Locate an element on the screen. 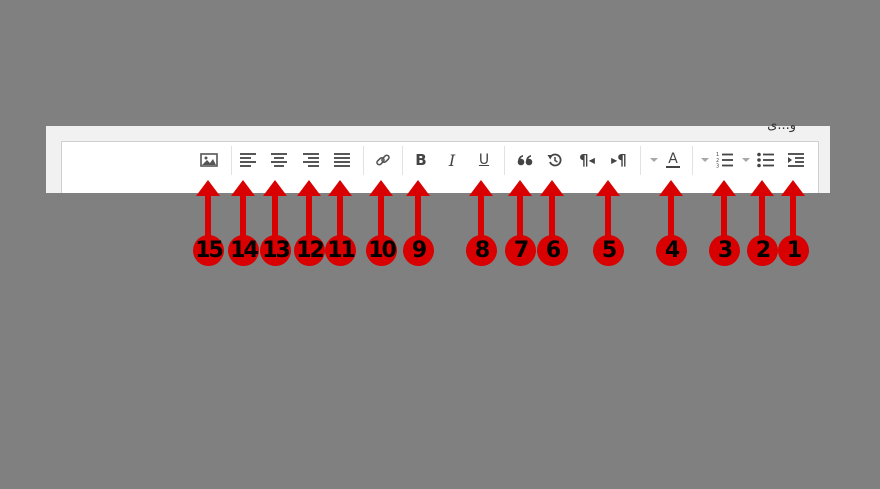 The image size is (880, 489). align-right-icon is located at coordinates (311, 160).